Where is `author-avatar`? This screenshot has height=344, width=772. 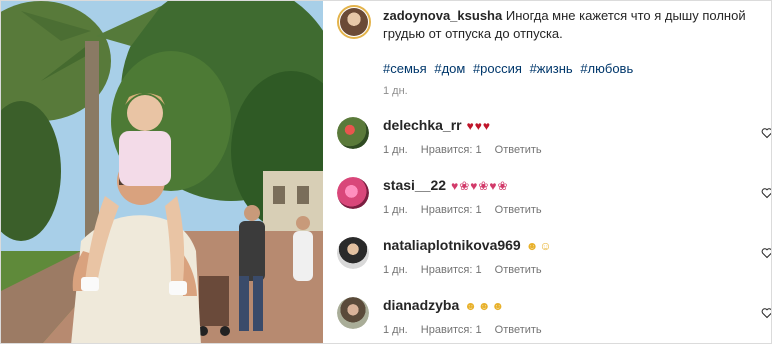
author-avatar is located at coordinates (354, 22).